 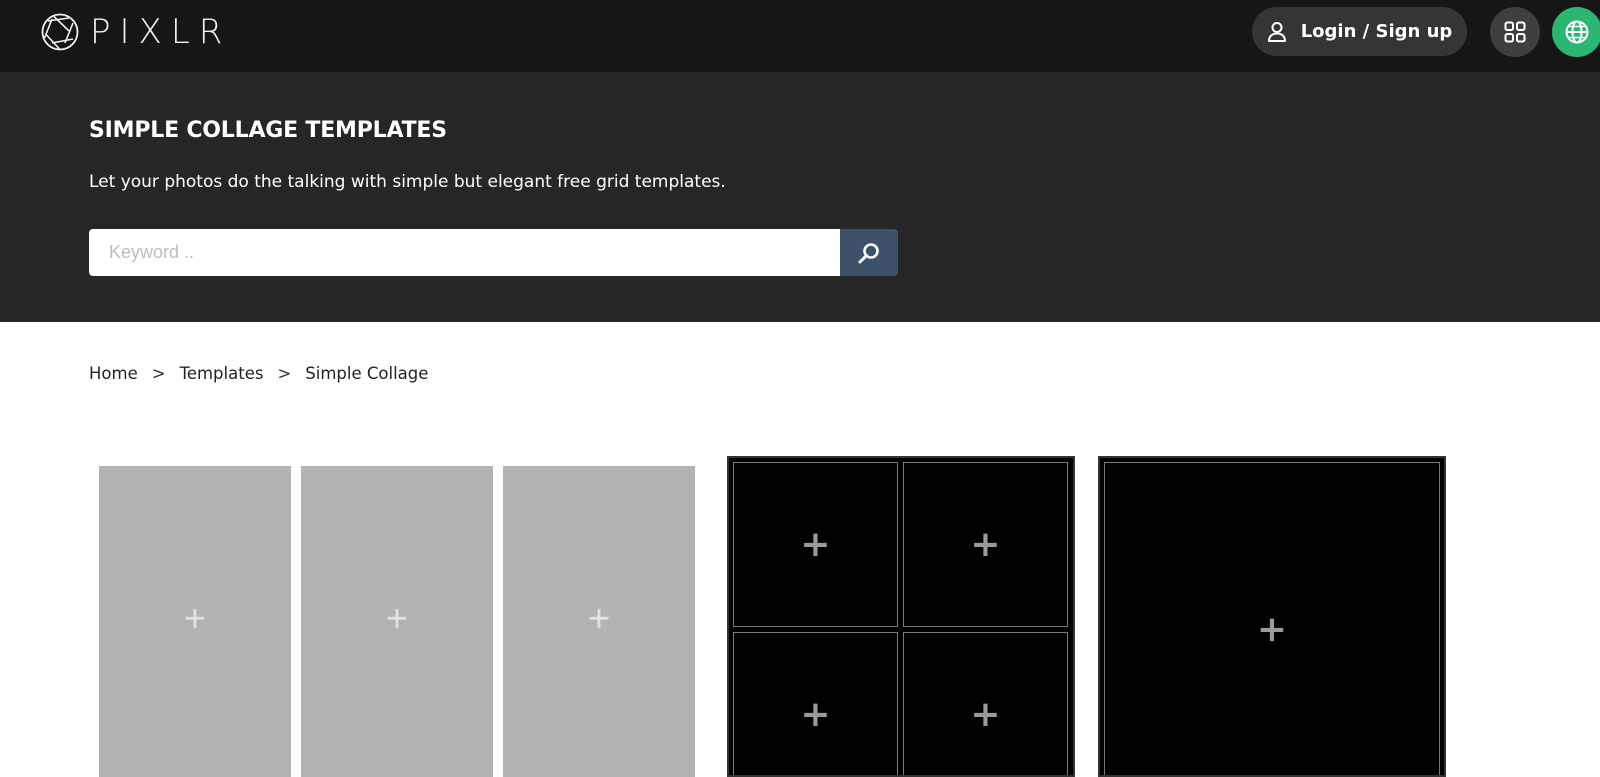 What do you see at coordinates (60, 32) in the screenshot?
I see `aperture-logo-icon` at bounding box center [60, 32].